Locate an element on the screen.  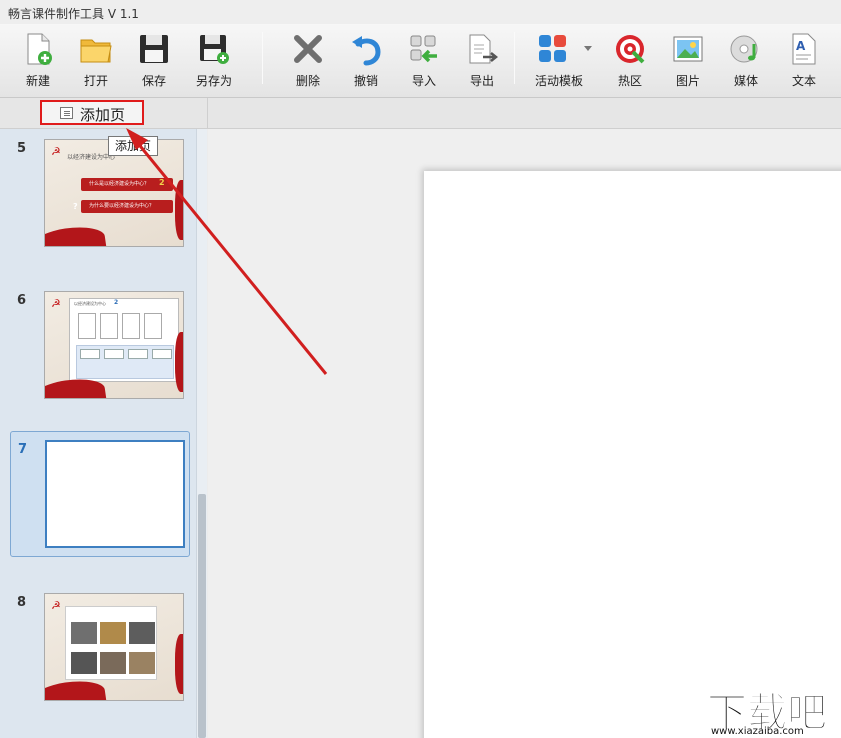
hotspot-button: 热区 is located at coordinates (630, 61).